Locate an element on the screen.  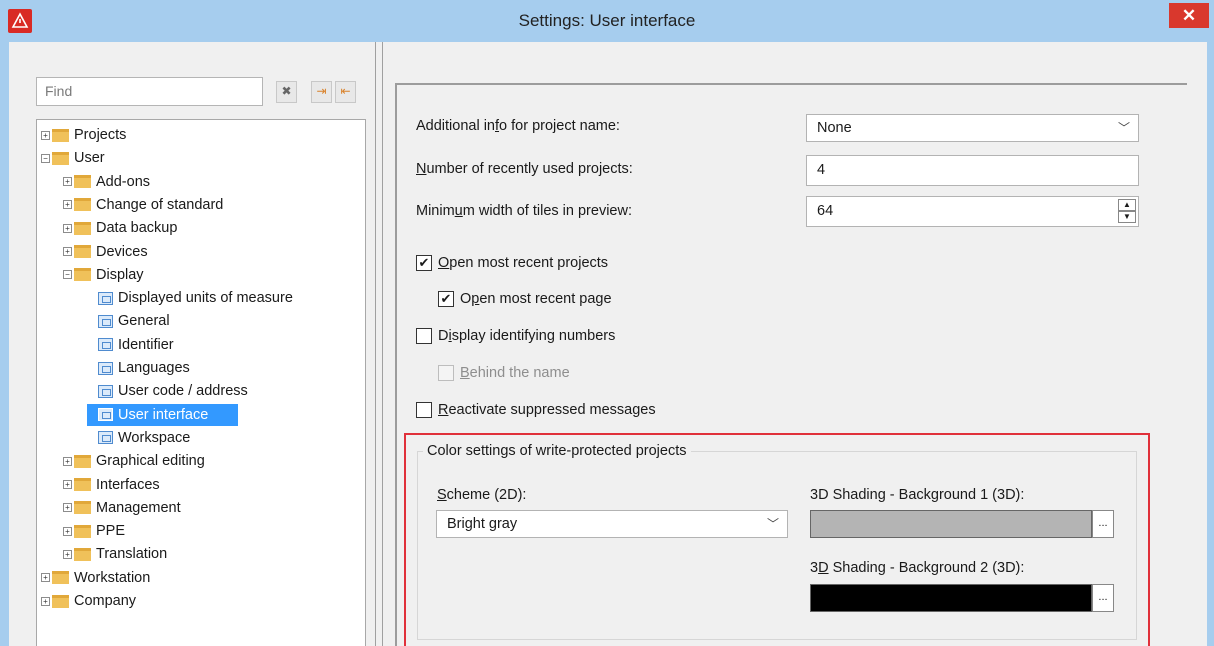
tree-item: + Workstation is located at coordinates (95, 578).